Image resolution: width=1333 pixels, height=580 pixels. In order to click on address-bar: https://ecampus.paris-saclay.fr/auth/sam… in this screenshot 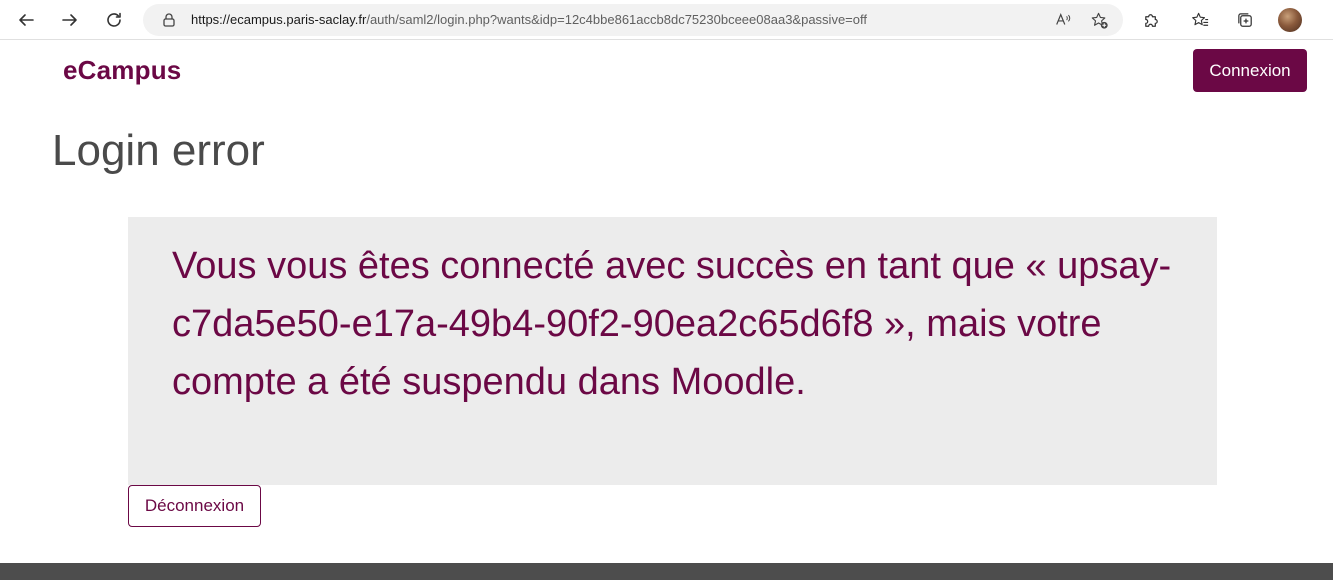, I will do `click(633, 20)`.